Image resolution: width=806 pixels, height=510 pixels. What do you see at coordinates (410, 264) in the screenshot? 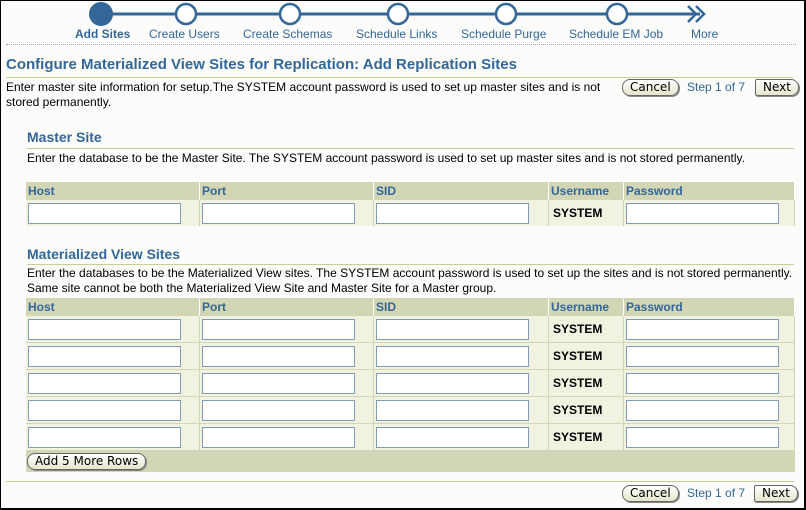
I see `mv-sites-rule` at bounding box center [410, 264].